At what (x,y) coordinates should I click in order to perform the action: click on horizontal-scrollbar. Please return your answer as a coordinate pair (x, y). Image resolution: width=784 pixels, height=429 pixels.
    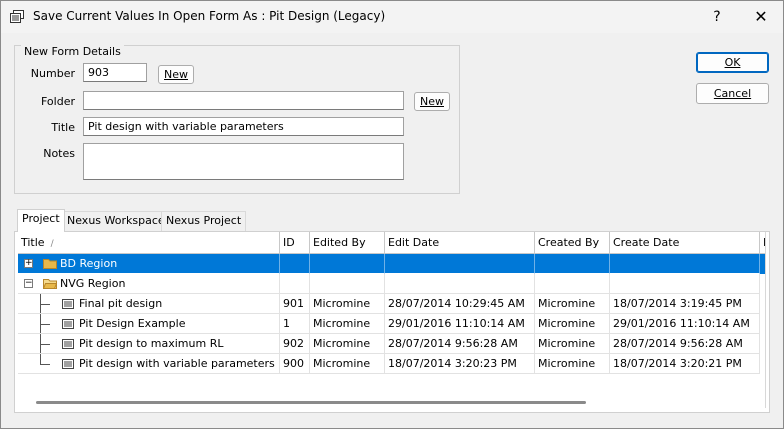
    Looking at the image, I should click on (392, 402).